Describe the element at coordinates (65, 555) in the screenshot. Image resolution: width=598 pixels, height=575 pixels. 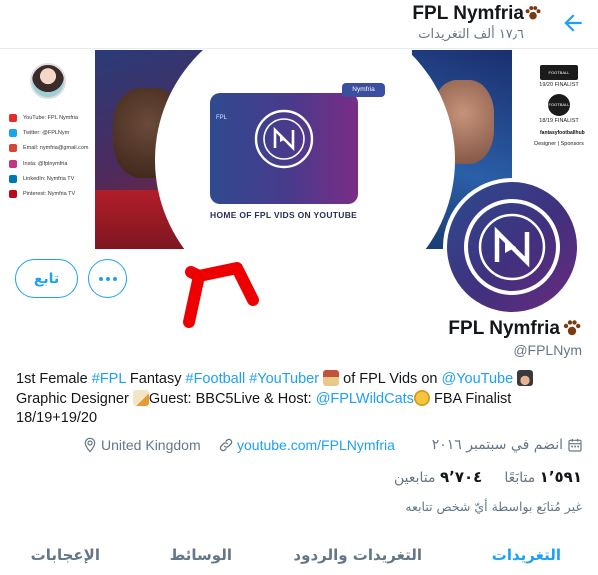
I see `tab-likes: الإعجابات` at that location.